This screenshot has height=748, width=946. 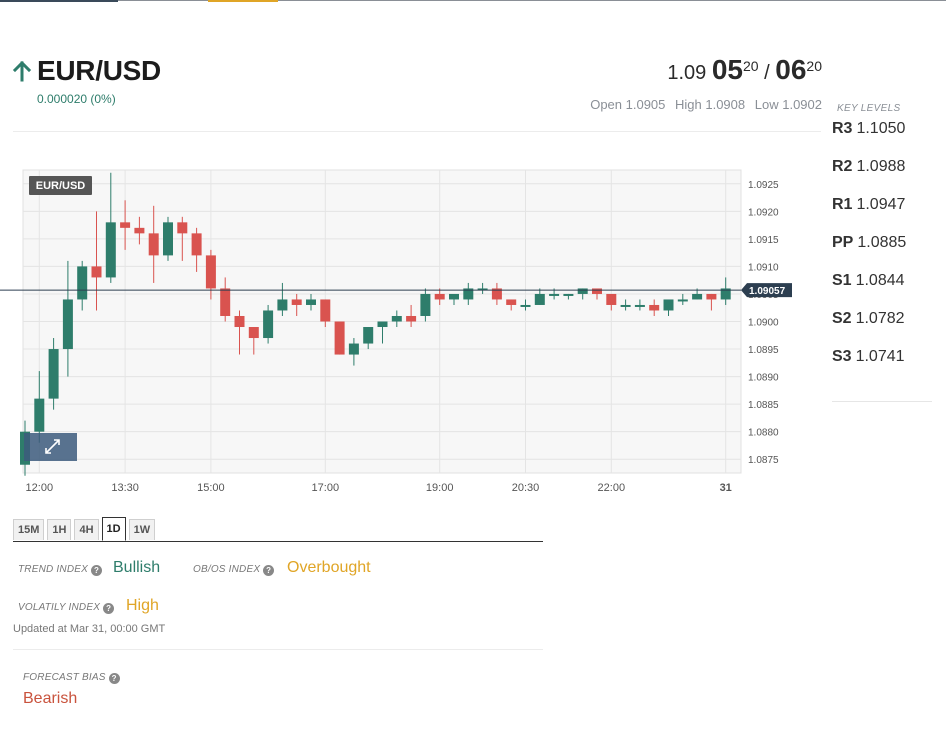 I want to click on key-level-pp: PP 1.0885, so click(x=869, y=243).